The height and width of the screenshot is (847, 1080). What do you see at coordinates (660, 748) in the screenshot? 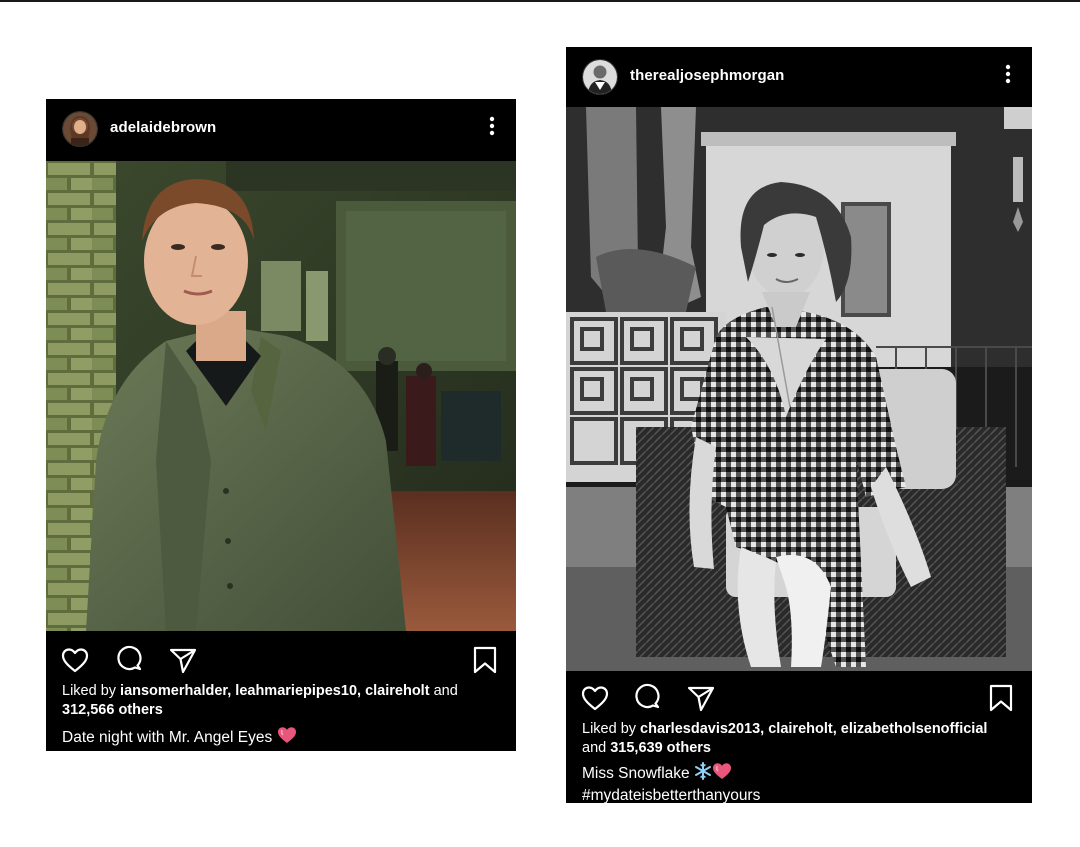
I see `likes-count: 315,639 others` at bounding box center [660, 748].